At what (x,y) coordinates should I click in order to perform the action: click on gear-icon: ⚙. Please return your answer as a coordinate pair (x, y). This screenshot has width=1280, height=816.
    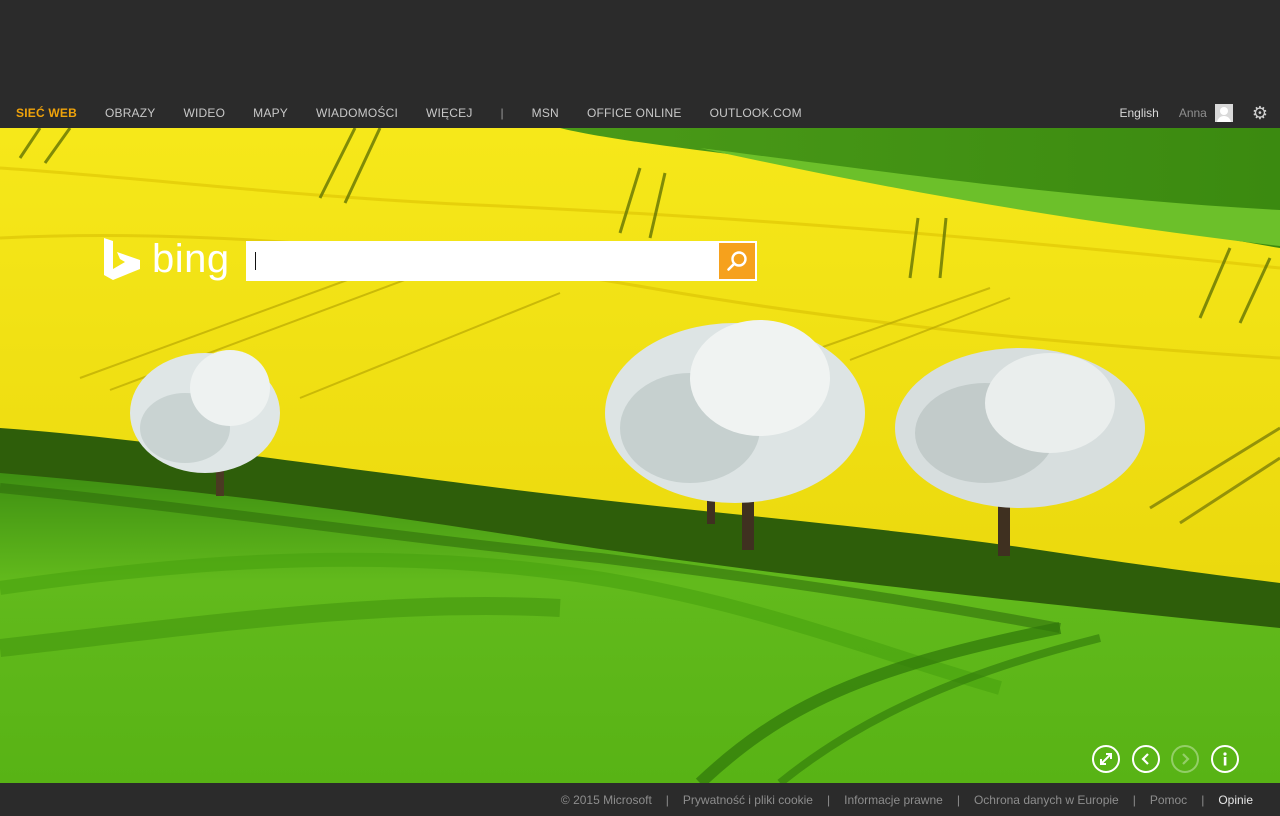
    Looking at the image, I should click on (1260, 113).